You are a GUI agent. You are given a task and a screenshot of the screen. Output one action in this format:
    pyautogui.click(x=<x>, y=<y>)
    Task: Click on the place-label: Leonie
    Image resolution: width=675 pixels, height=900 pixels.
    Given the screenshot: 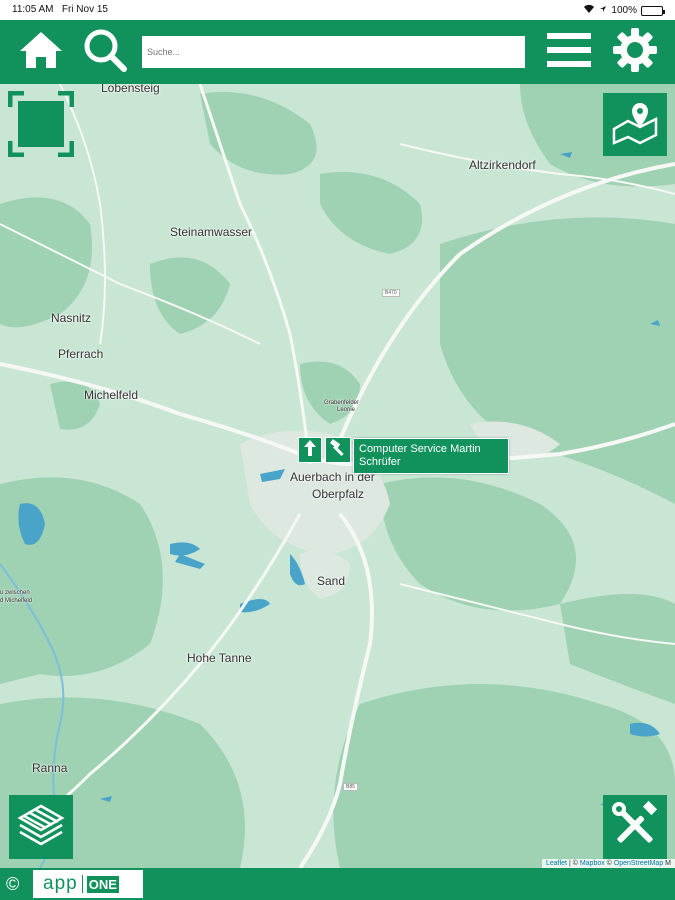 What is the action you would take?
    pyautogui.click(x=346, y=410)
    